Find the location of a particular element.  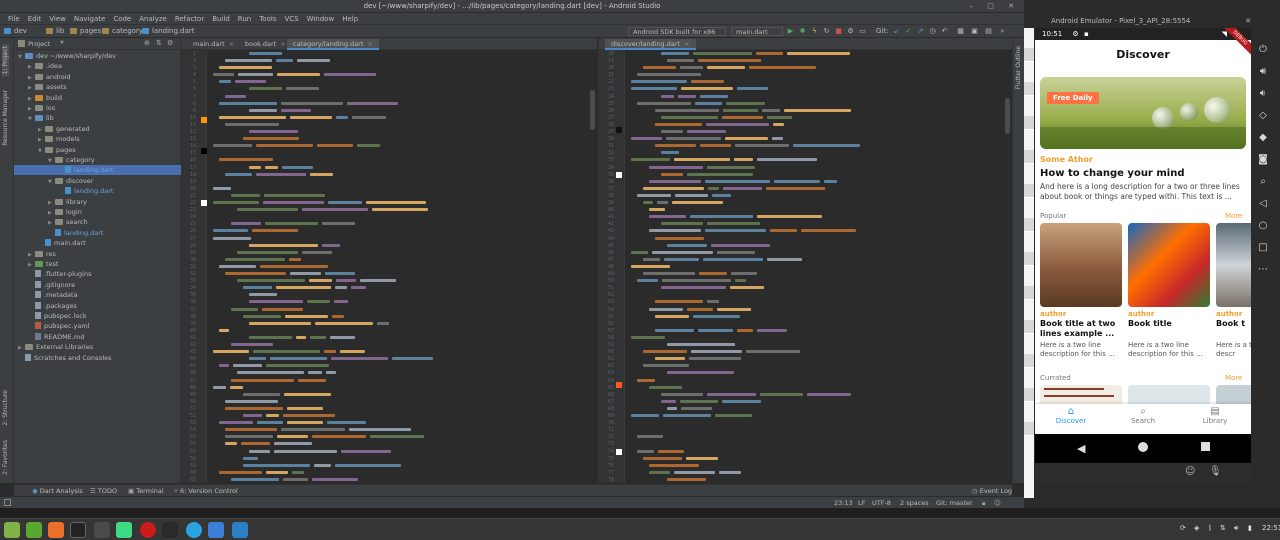

tree-item: ▶ test is located at coordinates (97, 264).